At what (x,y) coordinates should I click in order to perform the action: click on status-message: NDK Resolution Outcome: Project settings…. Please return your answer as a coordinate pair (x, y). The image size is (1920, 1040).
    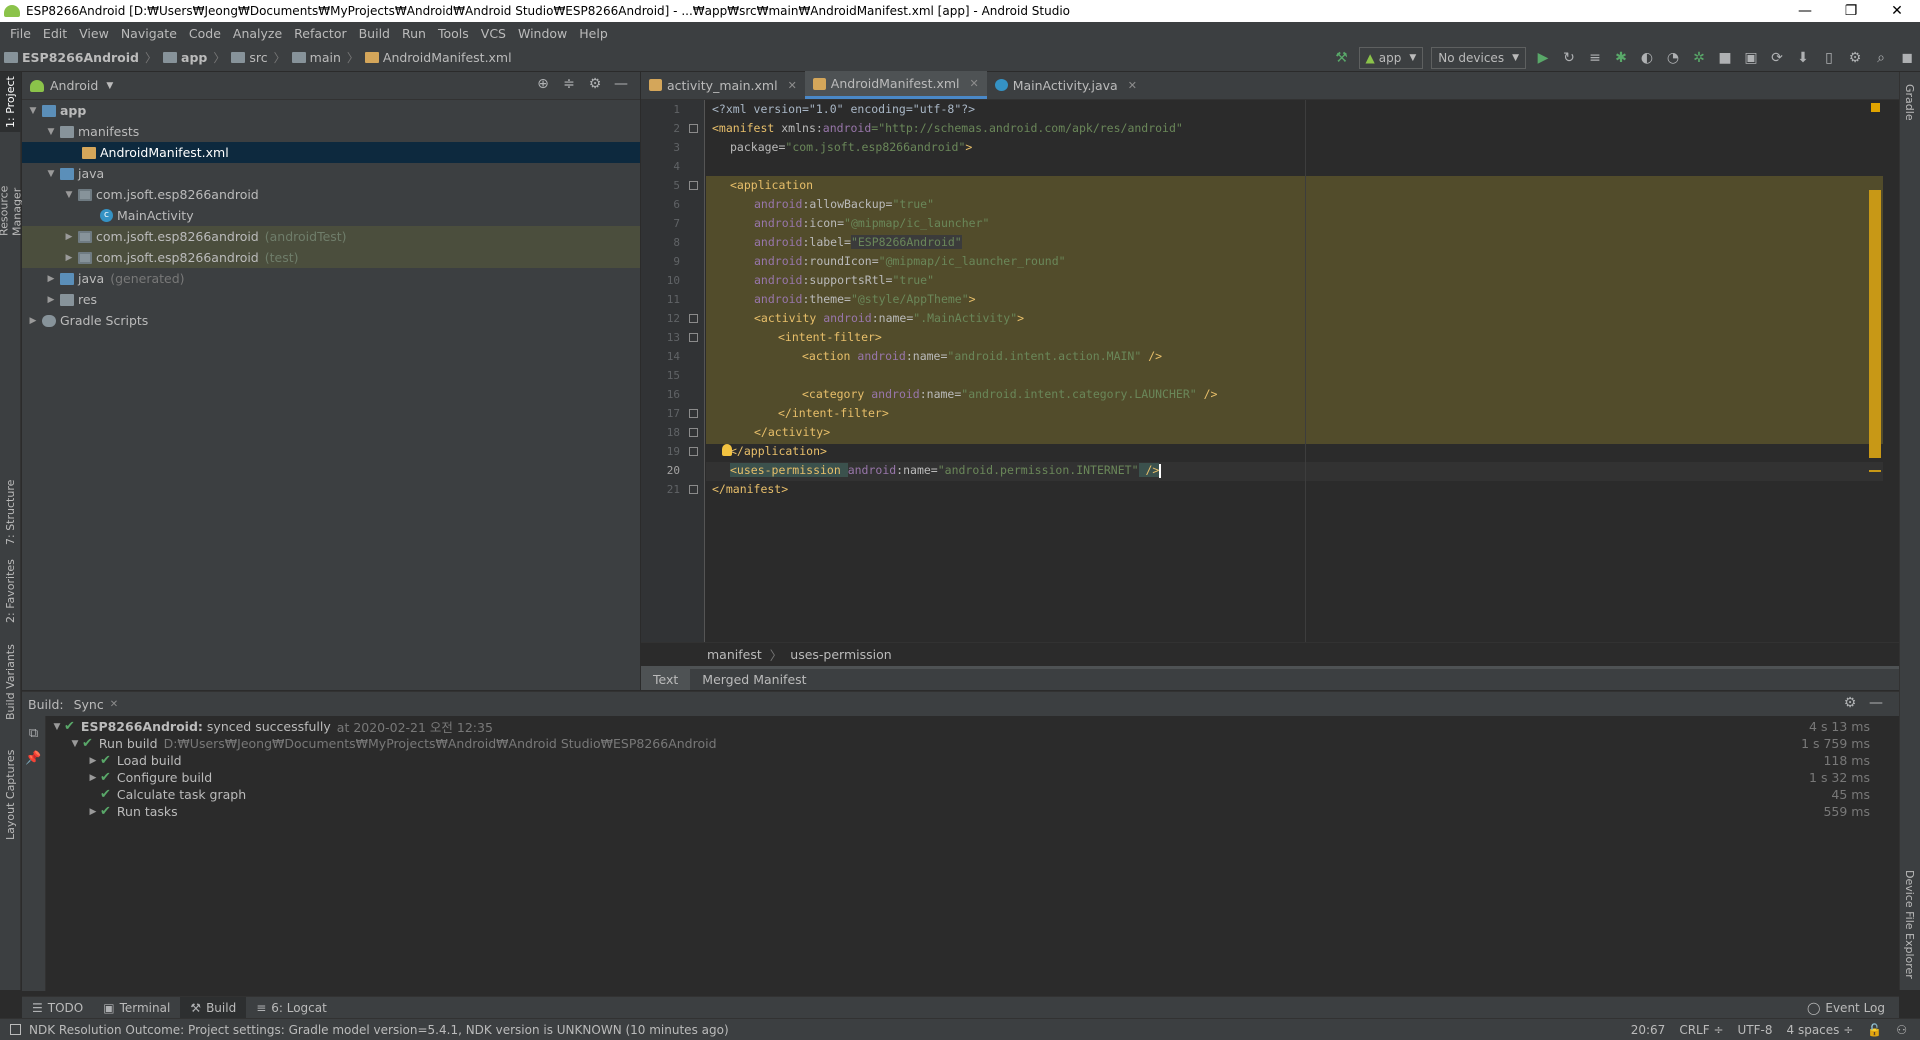
    Looking at the image, I should click on (379, 1030).